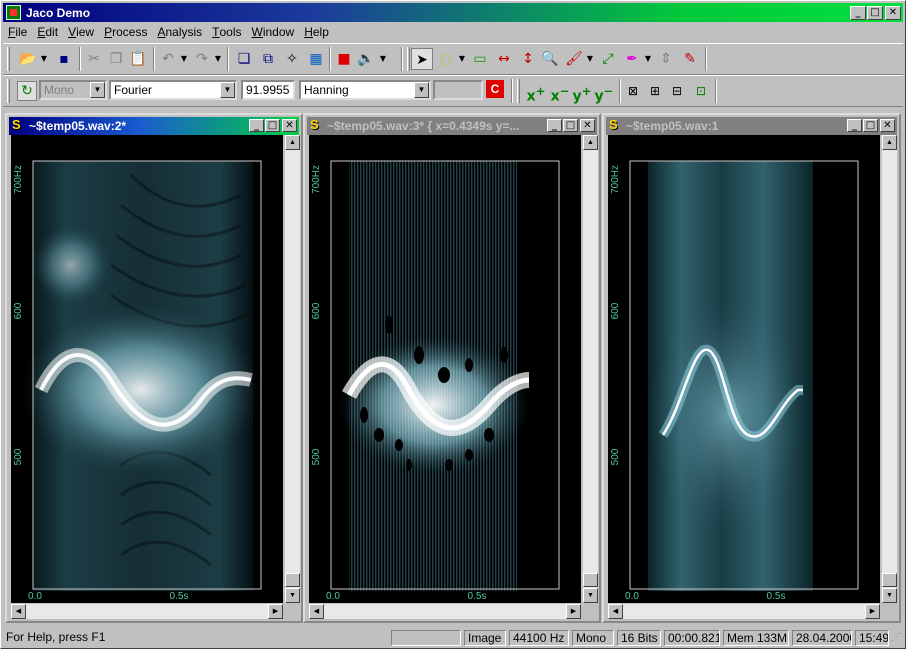 The height and width of the screenshot is (649, 906). I want to click on y-zoom-in-icon: y+, so click(582, 92).